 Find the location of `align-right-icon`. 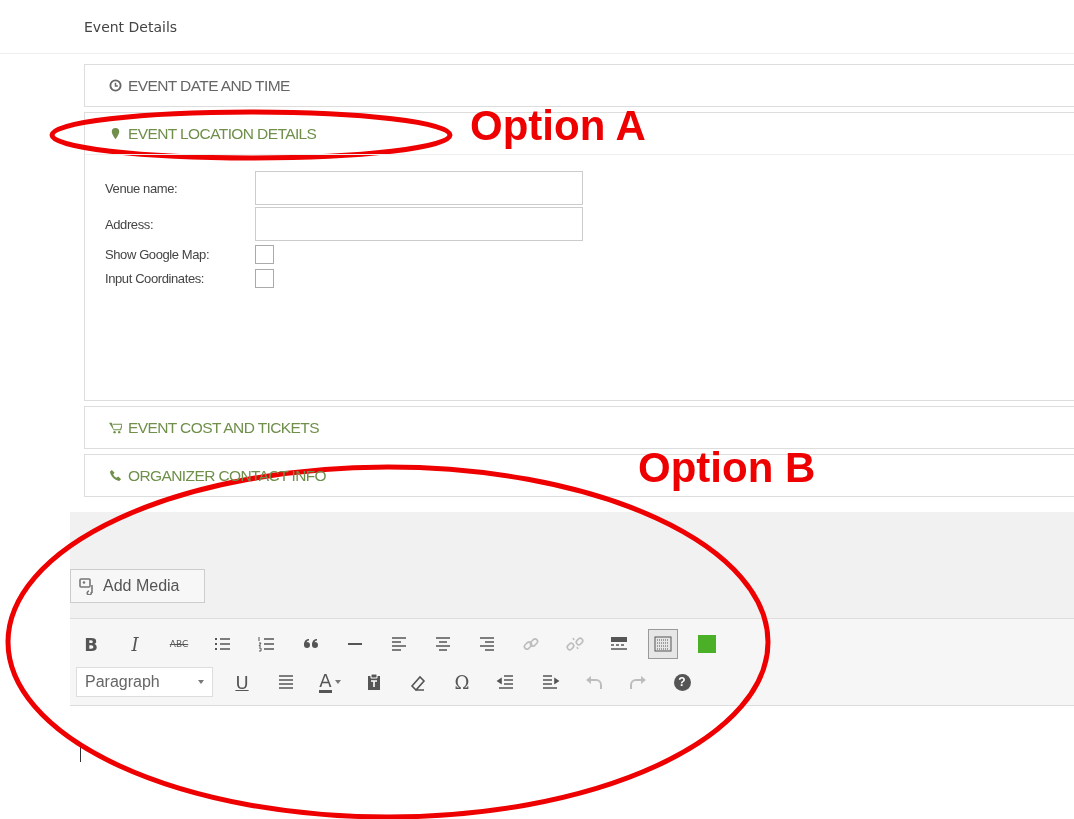

align-right-icon is located at coordinates (487, 644).